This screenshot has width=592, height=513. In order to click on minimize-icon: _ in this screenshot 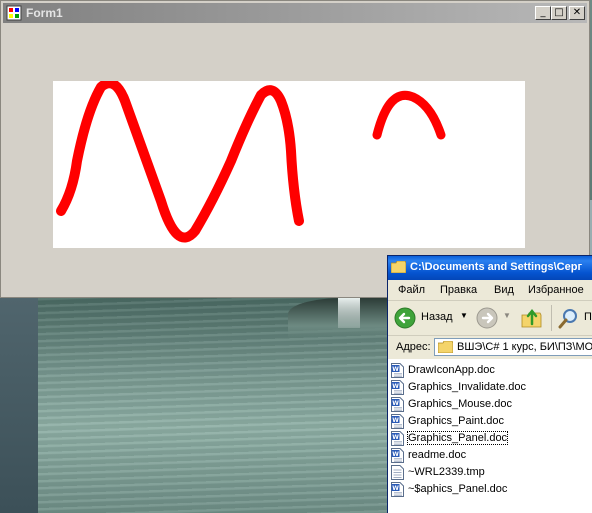, I will do `click(543, 12)`.